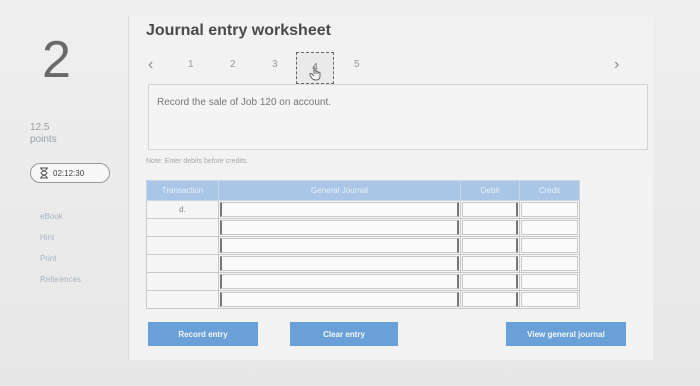 The width and height of the screenshot is (700, 386). I want to click on points-label: points, so click(43, 139).